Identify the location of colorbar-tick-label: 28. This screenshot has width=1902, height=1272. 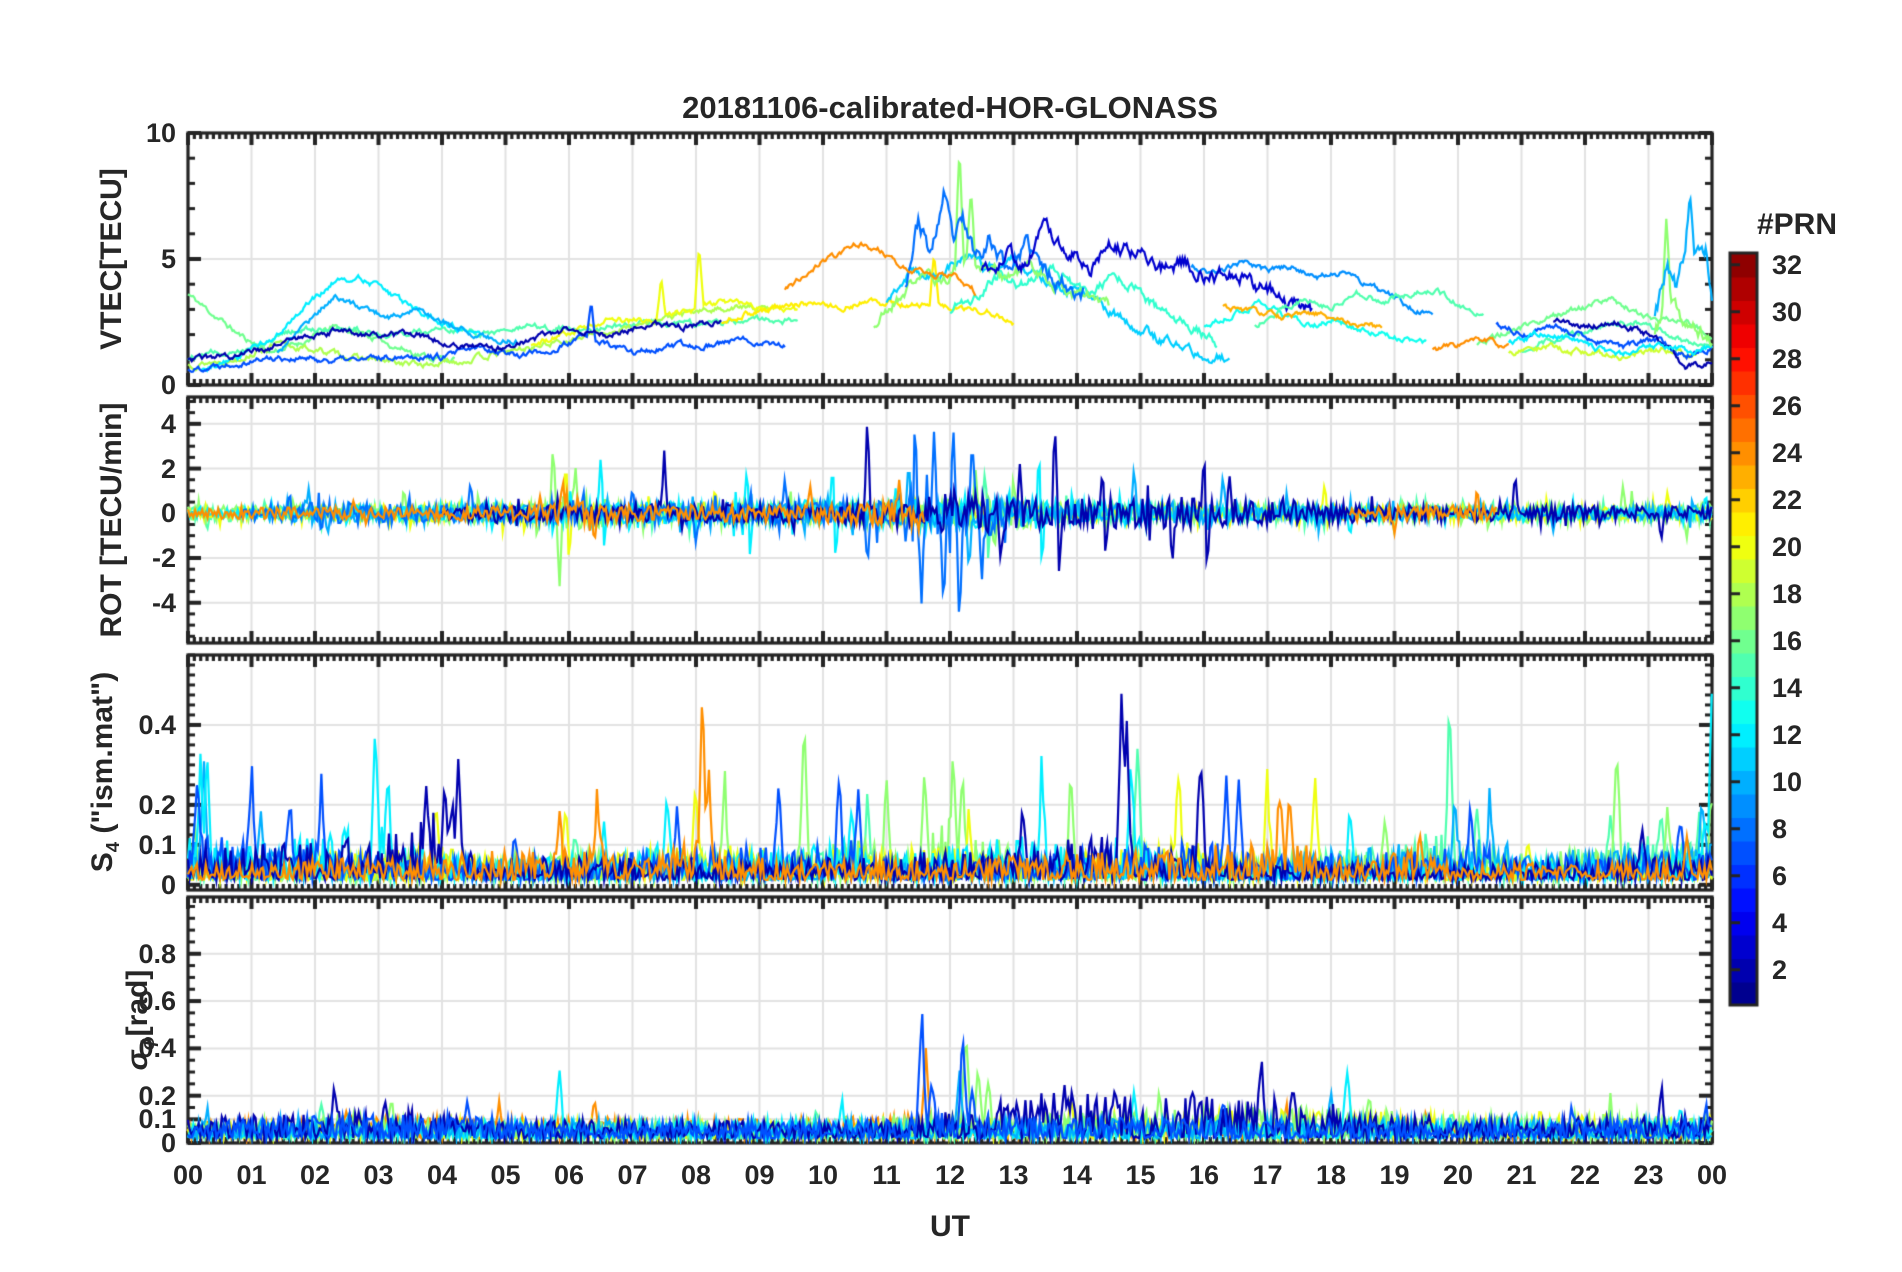
(1787, 358).